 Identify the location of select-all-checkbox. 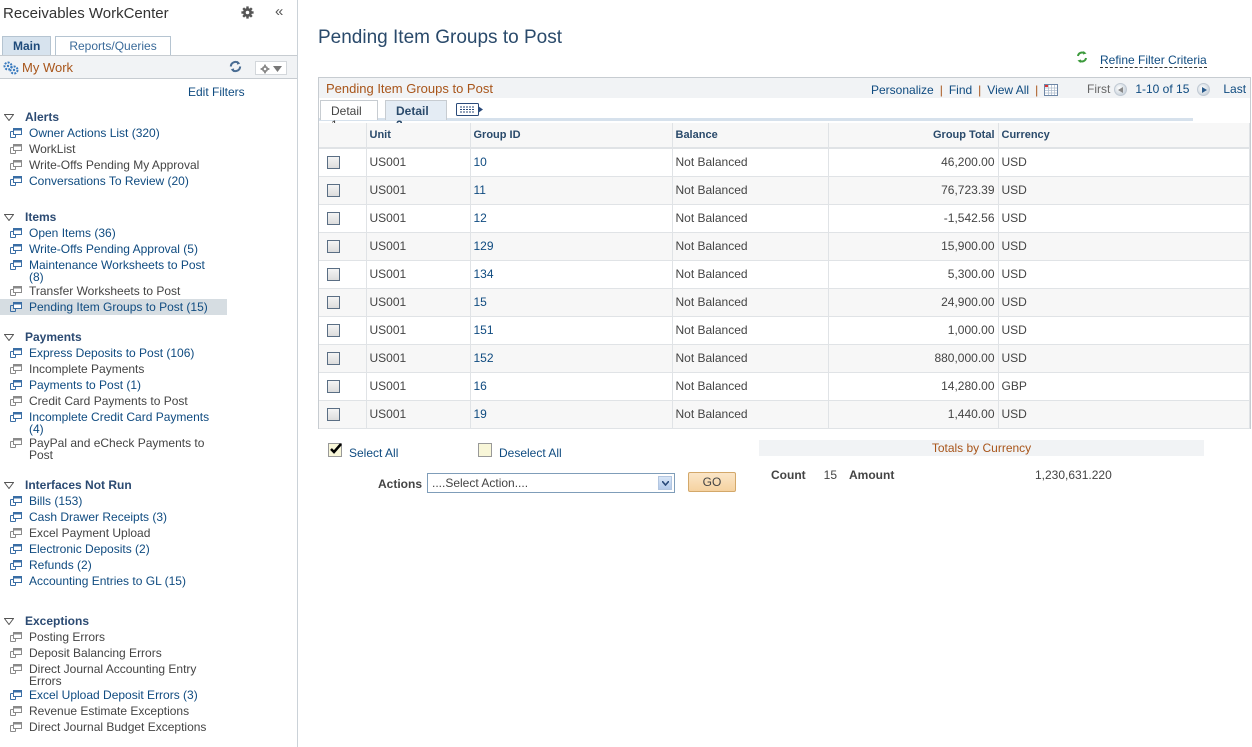
(335, 450).